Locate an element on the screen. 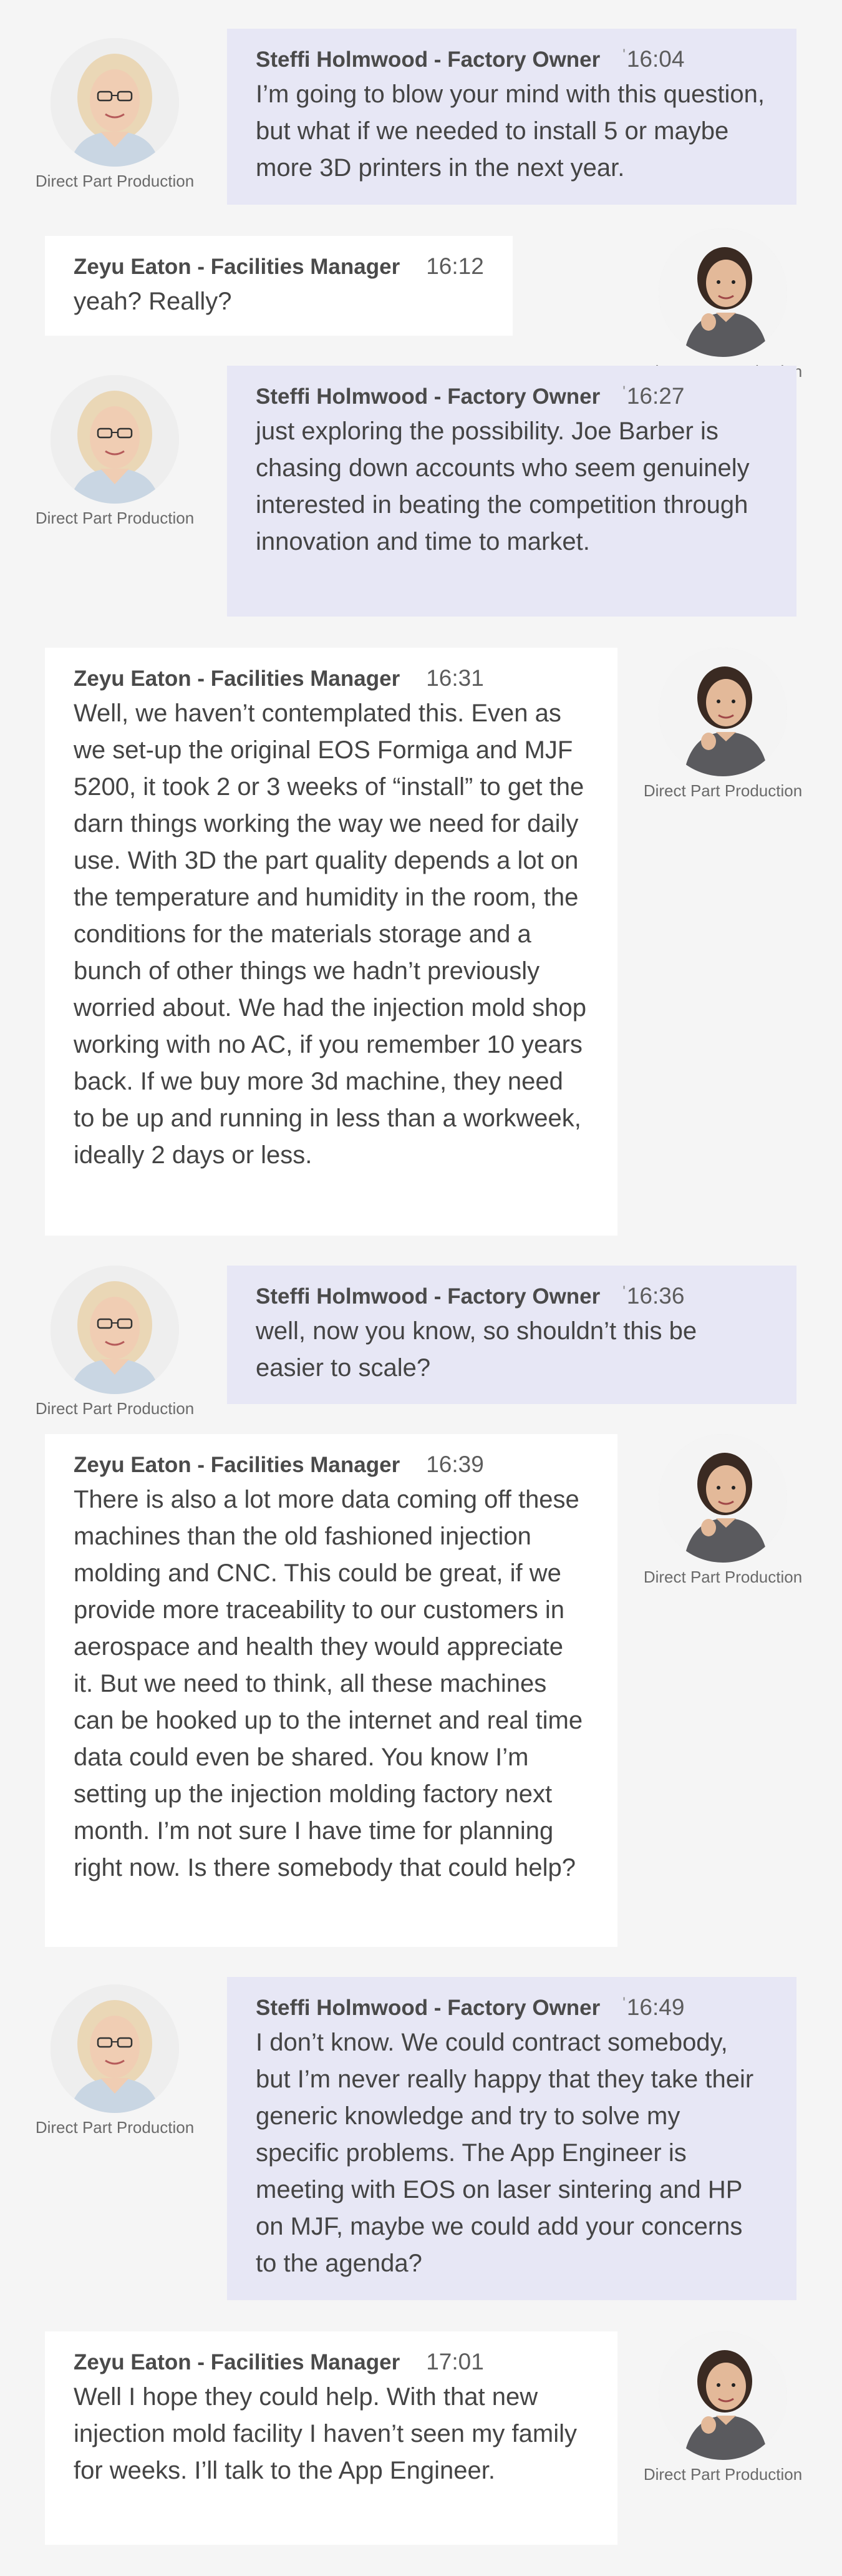 Image resolution: width=842 pixels, height=2576 pixels. message-time: 16:12 is located at coordinates (455, 266).